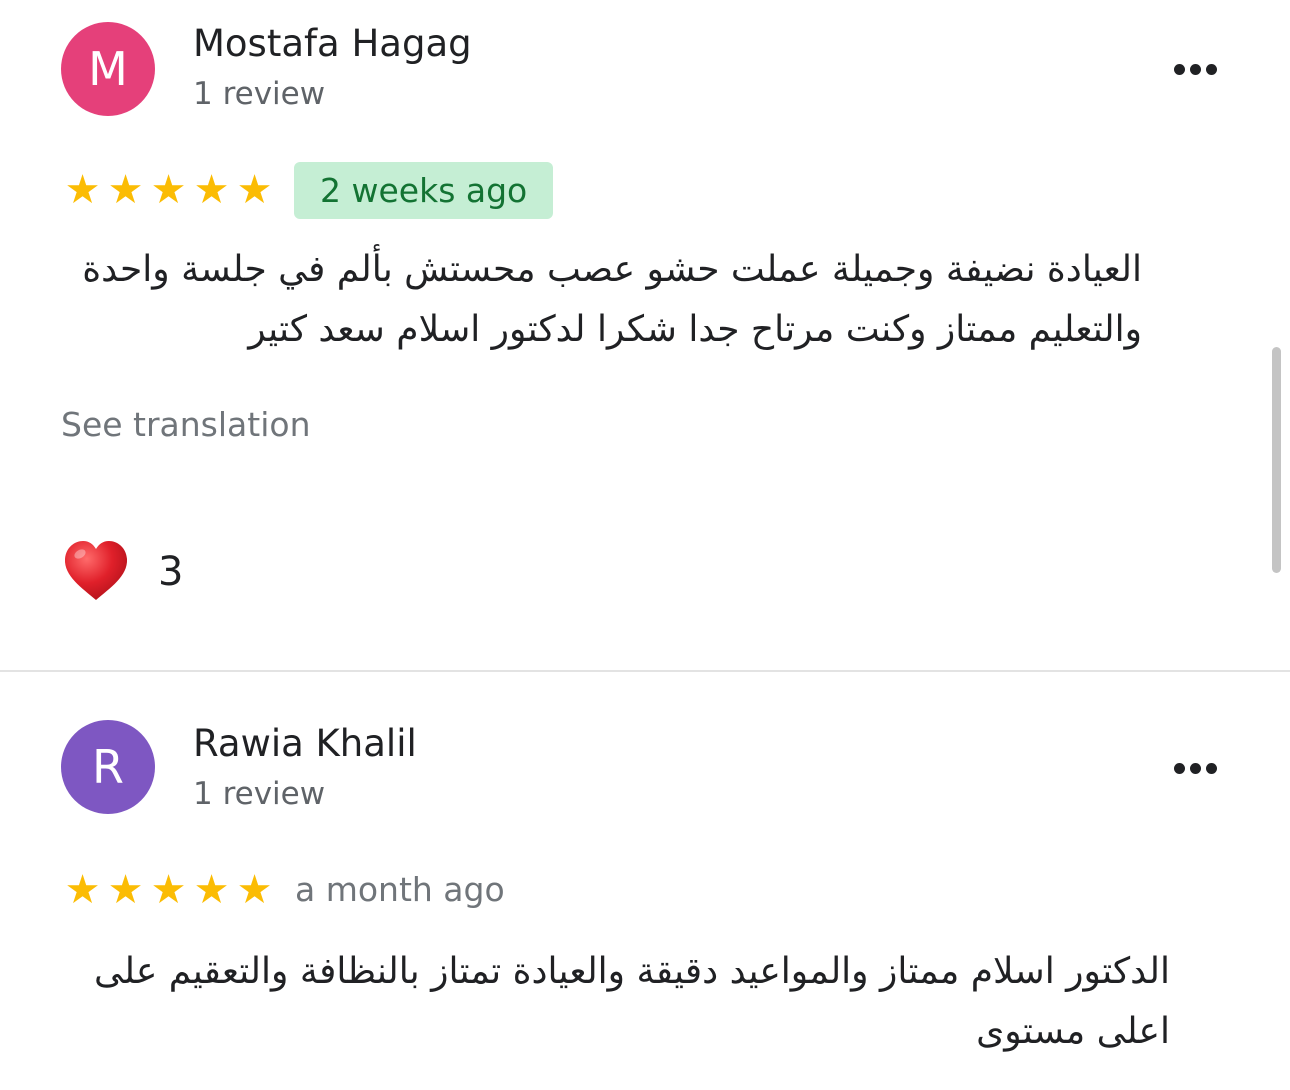 The width and height of the screenshot is (1290, 1090). What do you see at coordinates (424, 190) in the screenshot?
I see `review-date-badge: 2 weeks ago` at bounding box center [424, 190].